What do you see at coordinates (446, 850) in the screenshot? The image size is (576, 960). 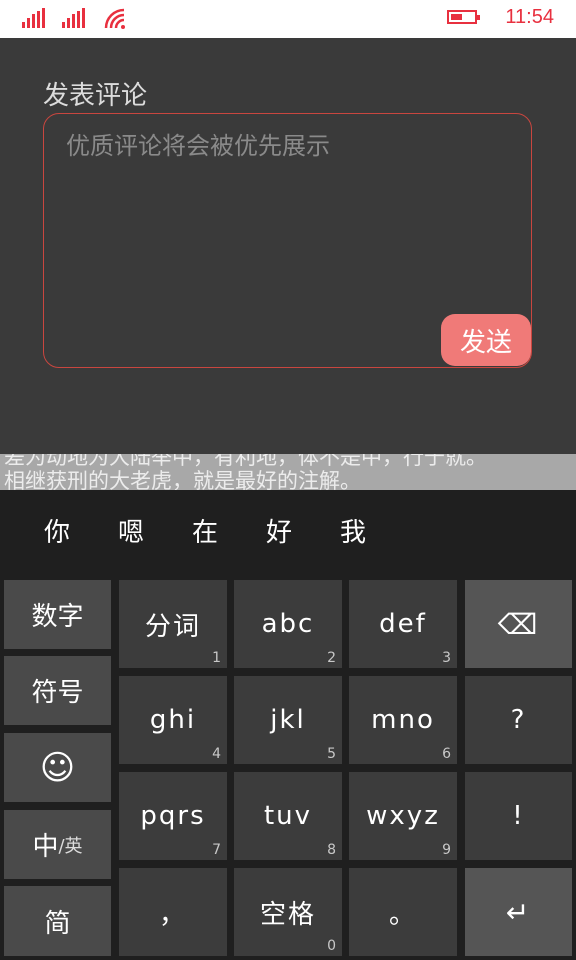 I see `key-number: 9` at bounding box center [446, 850].